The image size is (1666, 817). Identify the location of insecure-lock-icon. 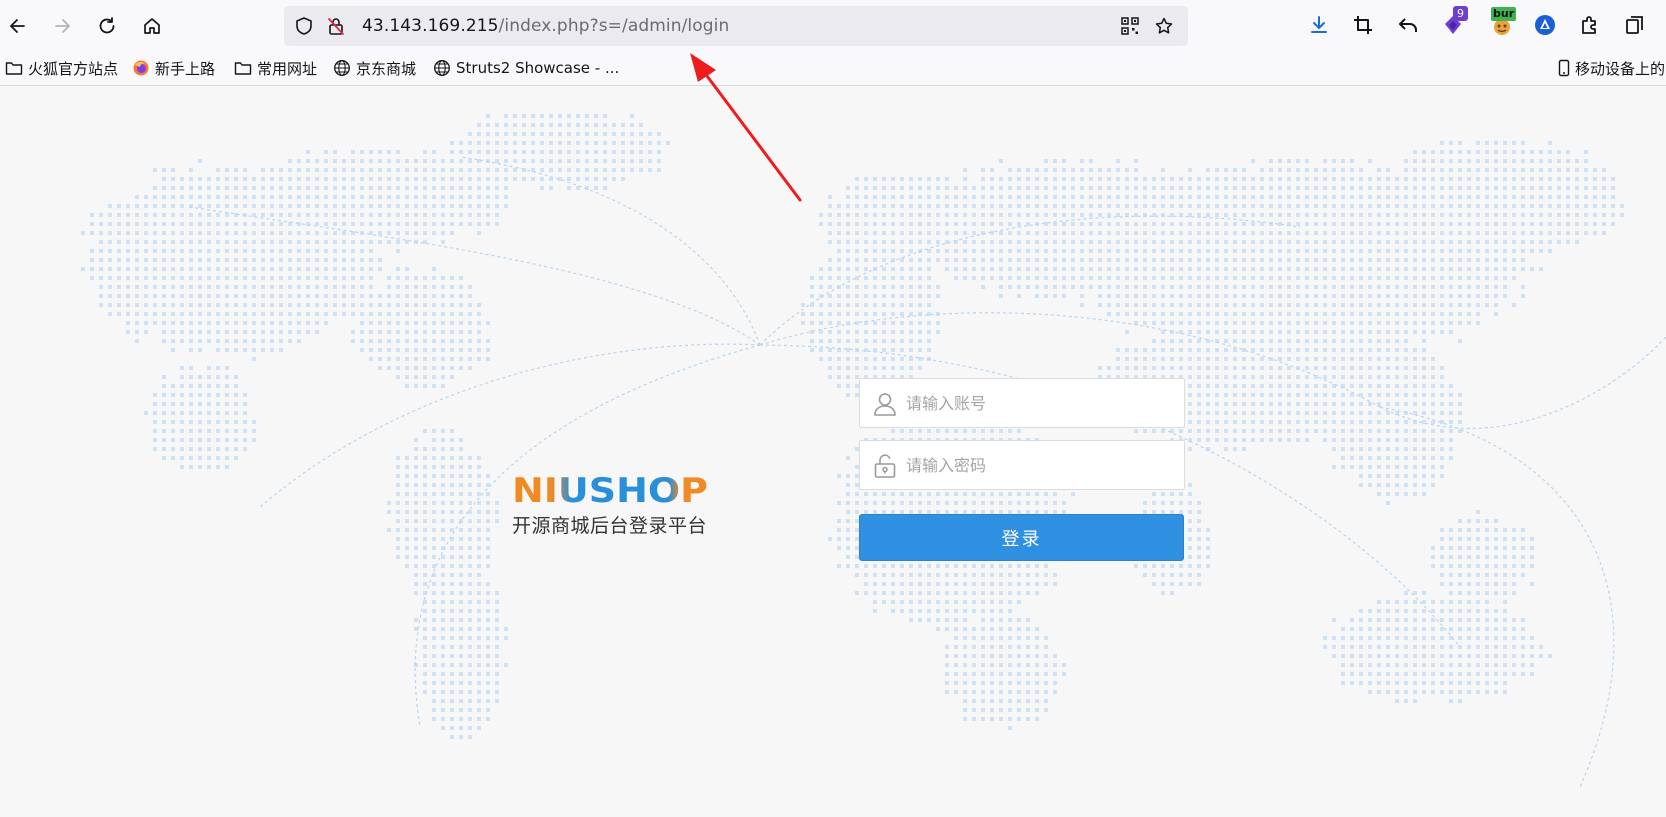
(336, 26).